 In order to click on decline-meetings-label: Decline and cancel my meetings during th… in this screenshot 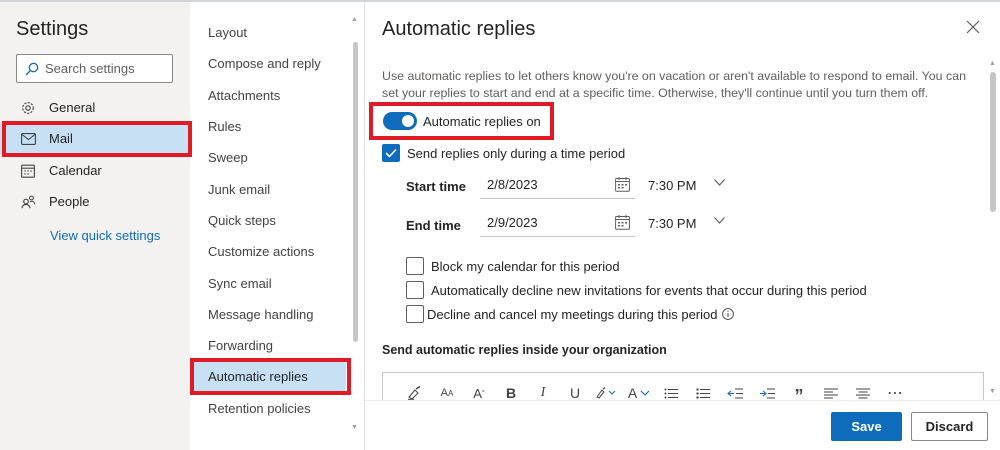, I will do `click(572, 314)`.